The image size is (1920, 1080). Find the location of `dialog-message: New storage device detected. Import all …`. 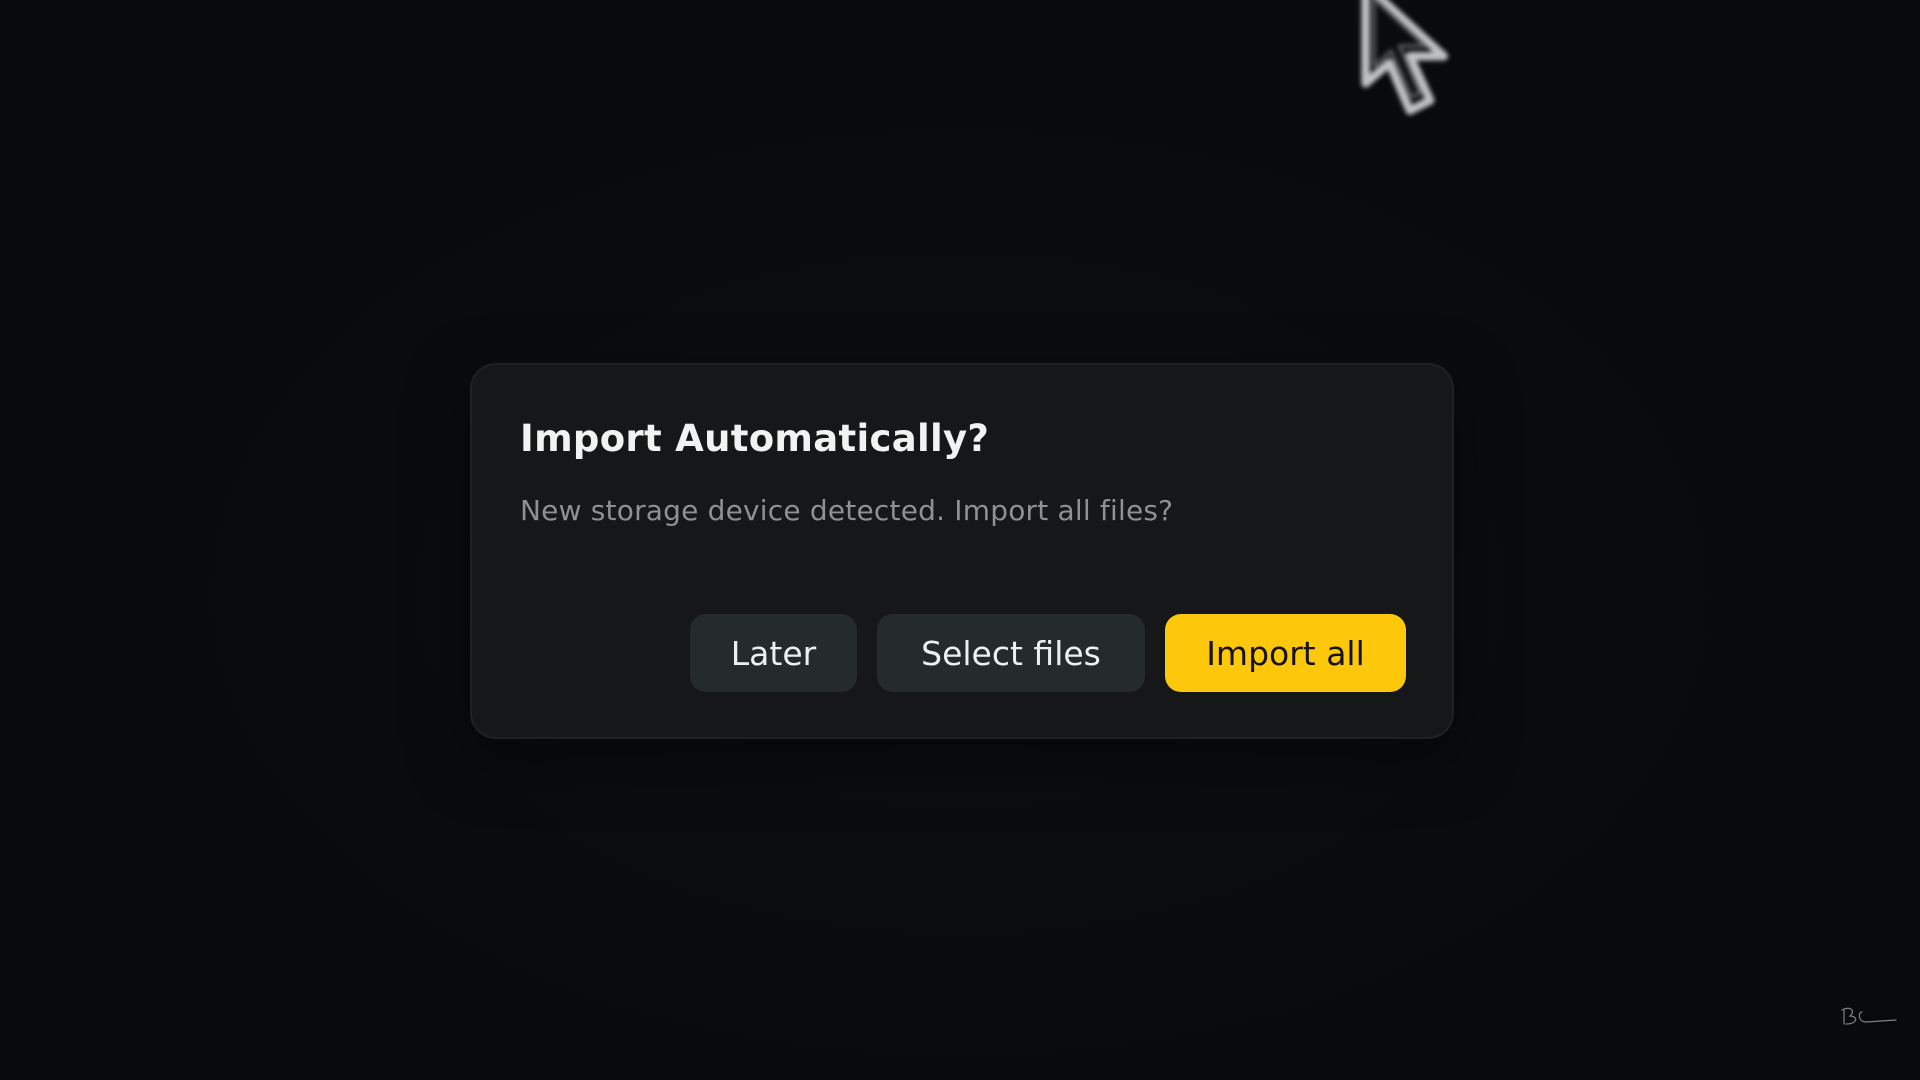

dialog-message: New storage device detected. Import all … is located at coordinates (847, 510).